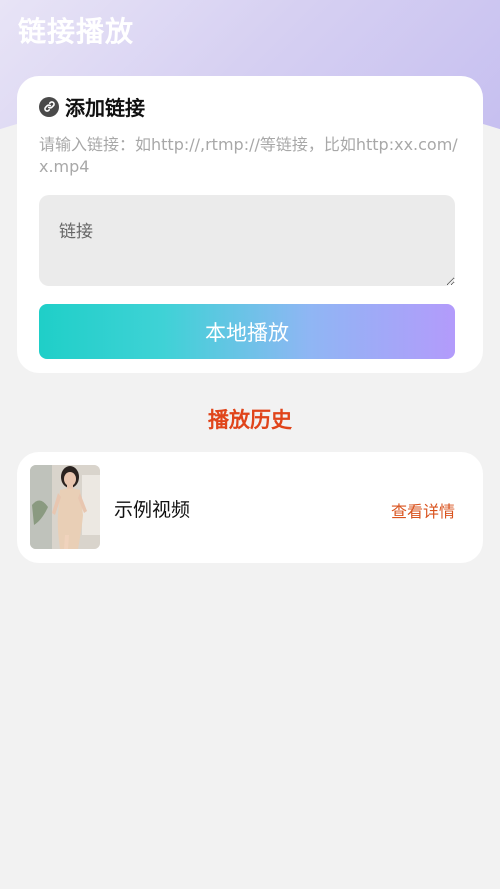 This screenshot has height=889, width=500. Describe the element at coordinates (49, 106) in the screenshot. I see `link-icon` at that location.